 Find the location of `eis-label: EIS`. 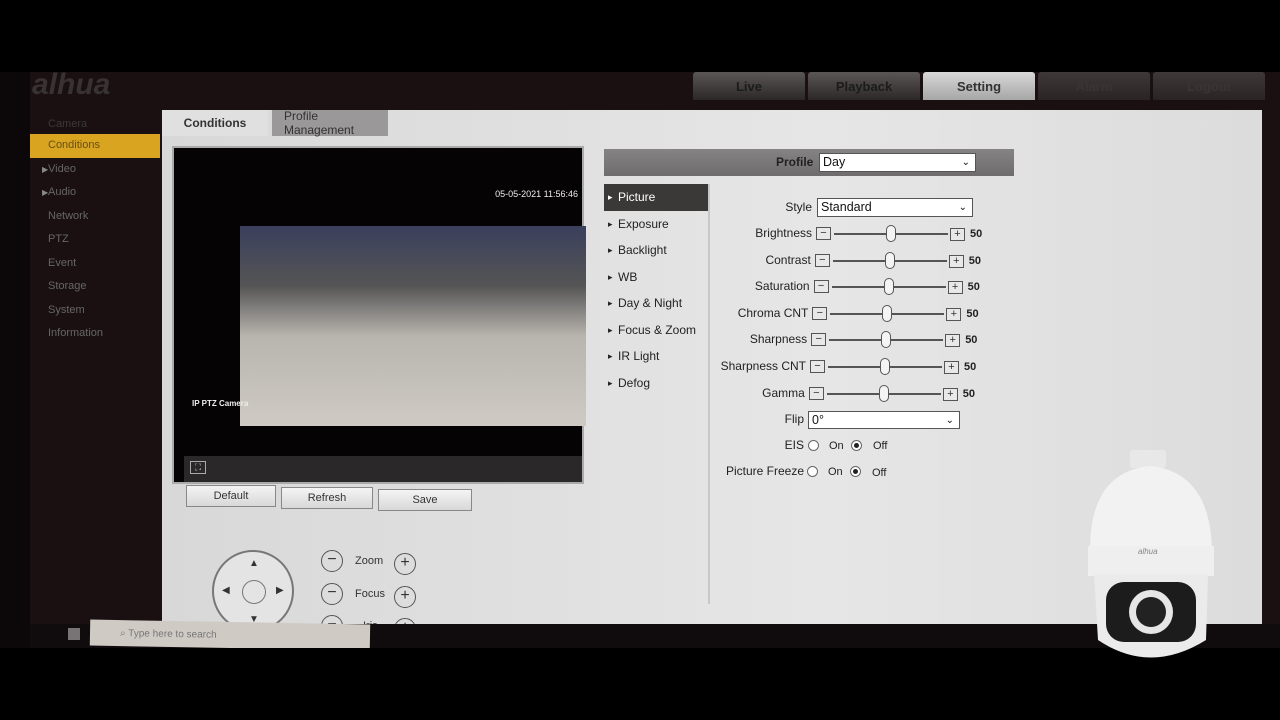

eis-label: EIS is located at coordinates (794, 445).